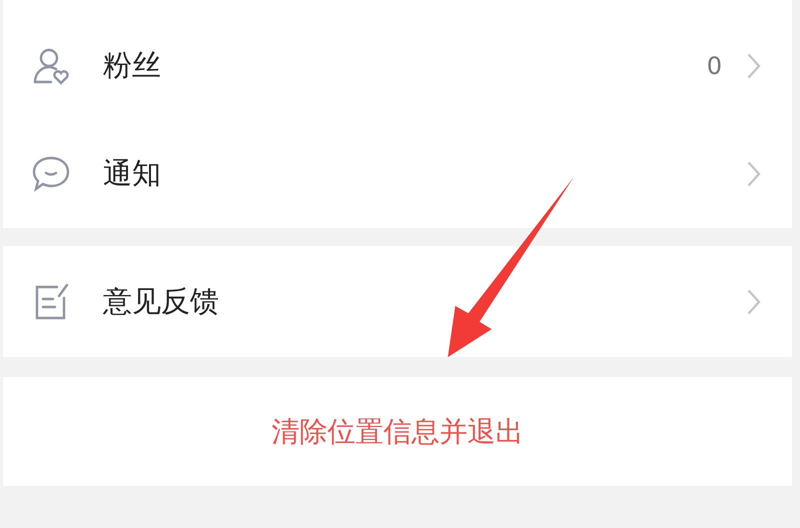 The height and width of the screenshot is (528, 800). Describe the element at coordinates (132, 173) in the screenshot. I see `menu-label: 通知` at that location.